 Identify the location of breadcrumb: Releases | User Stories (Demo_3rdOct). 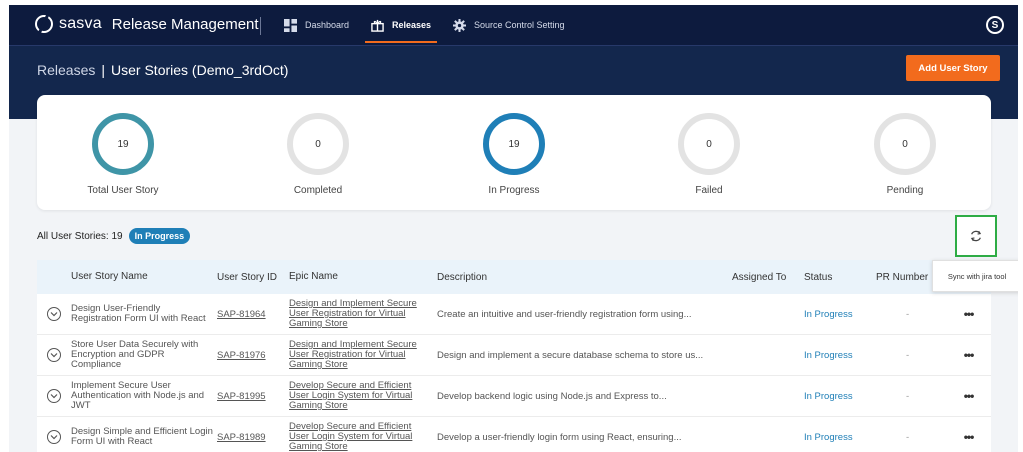
(162, 70).